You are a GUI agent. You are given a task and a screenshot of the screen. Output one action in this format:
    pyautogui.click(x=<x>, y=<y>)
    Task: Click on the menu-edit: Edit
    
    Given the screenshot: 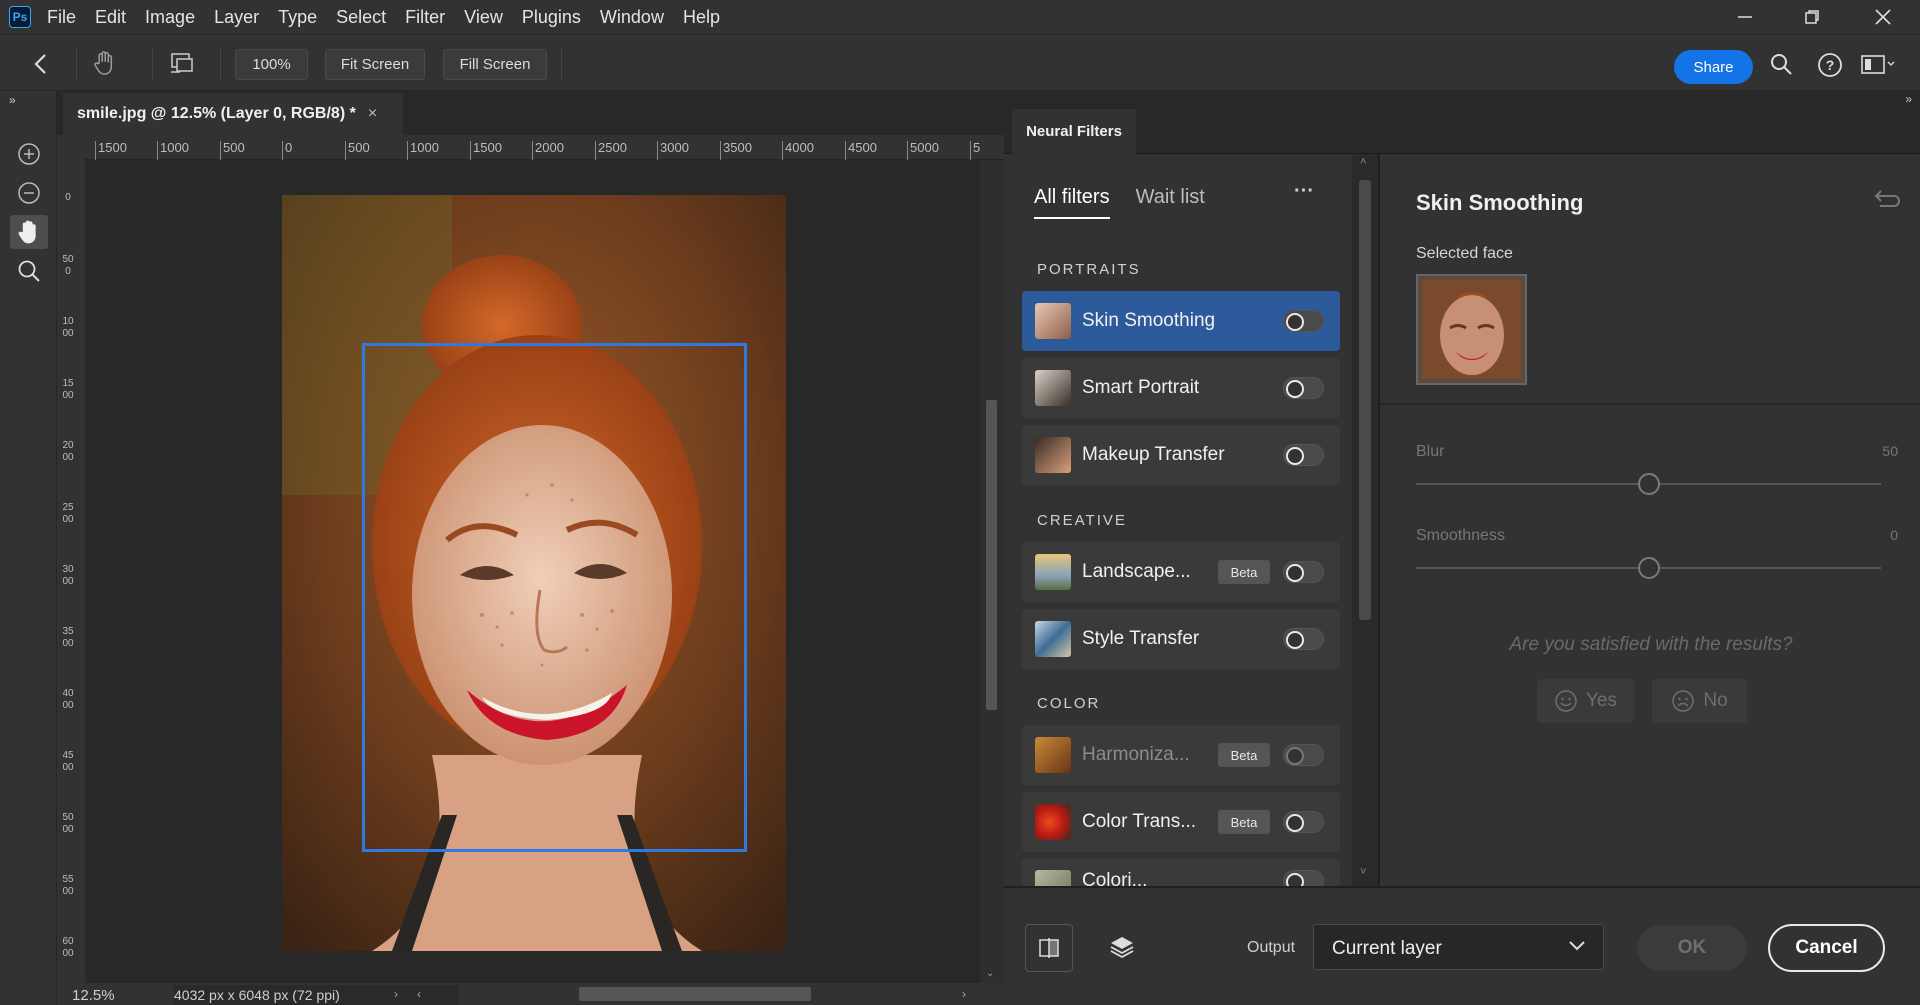 What is the action you would take?
    pyautogui.click(x=110, y=17)
    